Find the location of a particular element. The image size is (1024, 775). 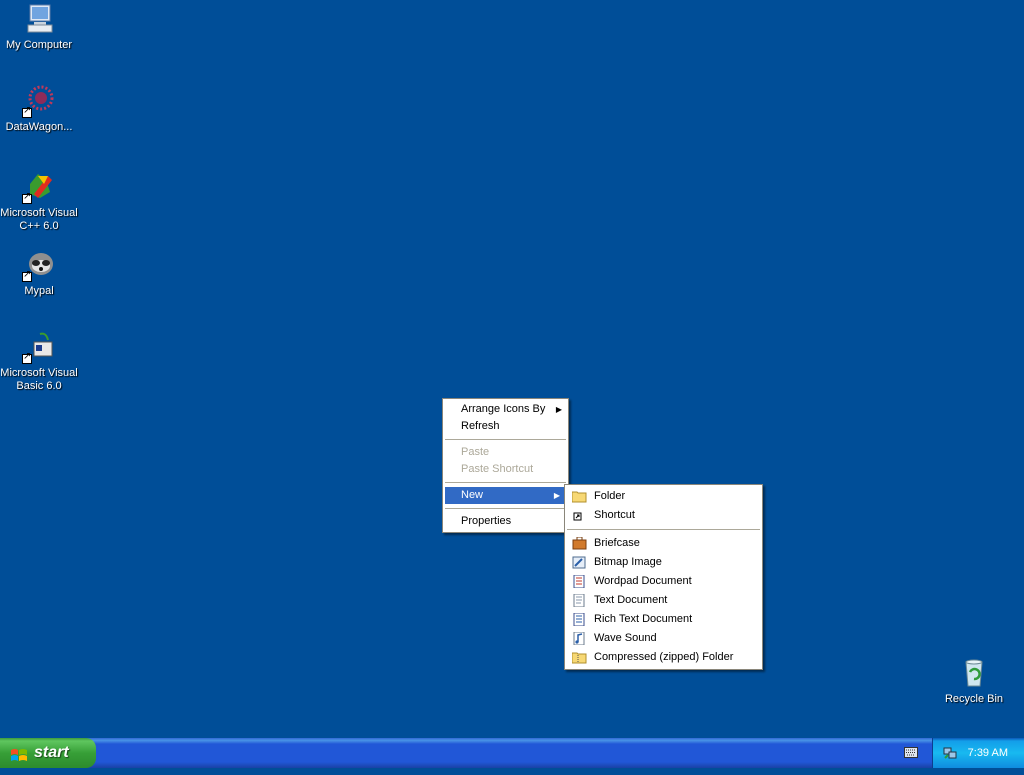

desktop-icon-label: Mypal is located at coordinates (39, 291).